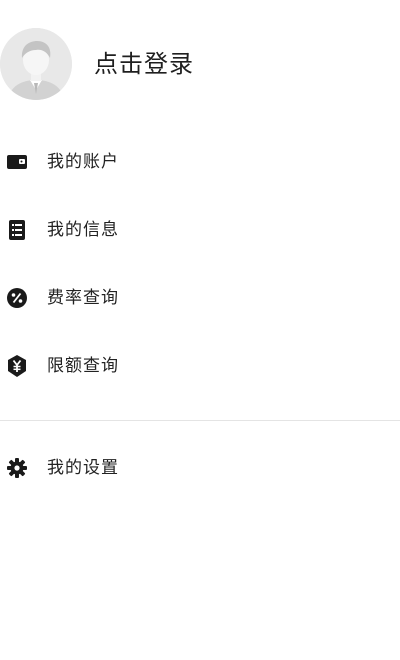 Image resolution: width=400 pixels, height=660 pixels. What do you see at coordinates (200, 66) in the screenshot?
I see `login-header: 点击登录` at bounding box center [200, 66].